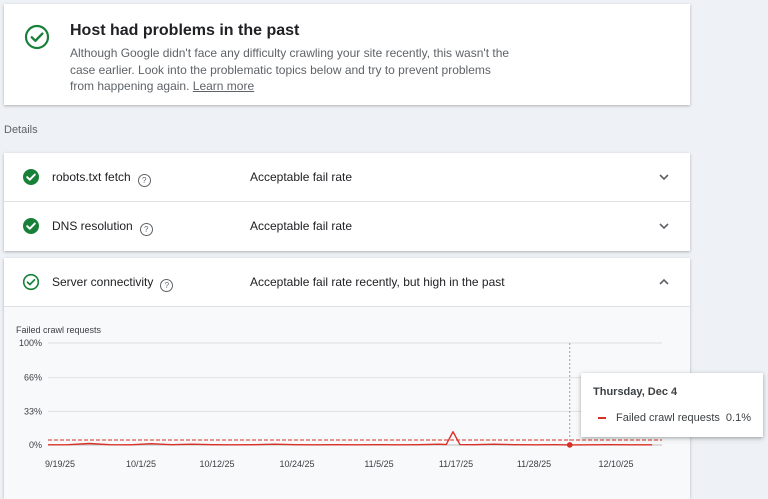 The width and height of the screenshot is (768, 499). What do you see at coordinates (37, 37) in the screenshot?
I see `check-circle-icon` at bounding box center [37, 37].